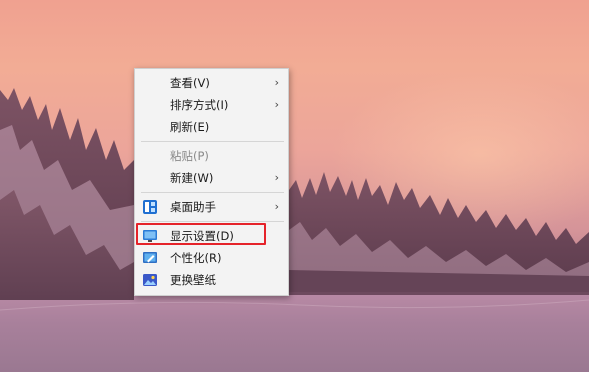 Image resolution: width=589 pixels, height=372 pixels. Describe the element at coordinates (196, 258) in the screenshot. I see `menu-item-label: 个性化(R)` at that location.